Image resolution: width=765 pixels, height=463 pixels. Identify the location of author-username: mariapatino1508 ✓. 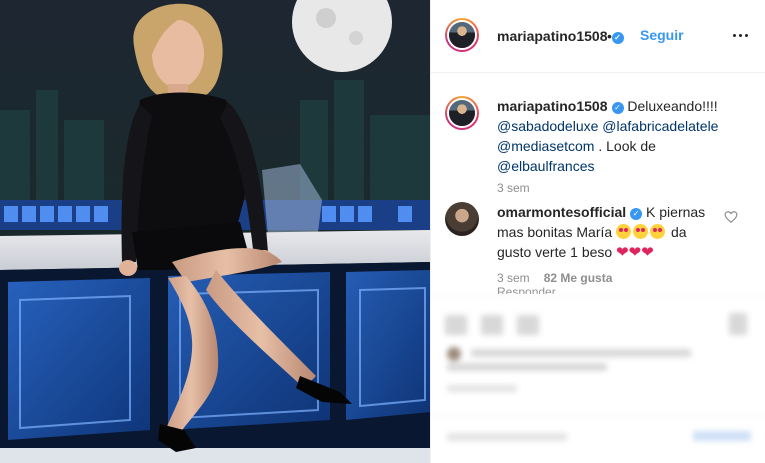
(560, 36).